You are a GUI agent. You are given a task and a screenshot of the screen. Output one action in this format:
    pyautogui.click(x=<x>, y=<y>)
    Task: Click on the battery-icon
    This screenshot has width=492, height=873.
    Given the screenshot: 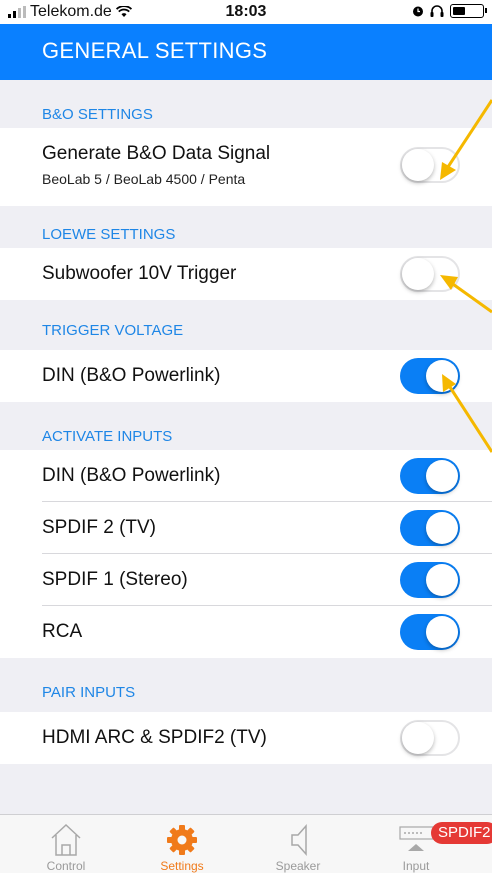 What is the action you would take?
    pyautogui.click(x=468, y=11)
    